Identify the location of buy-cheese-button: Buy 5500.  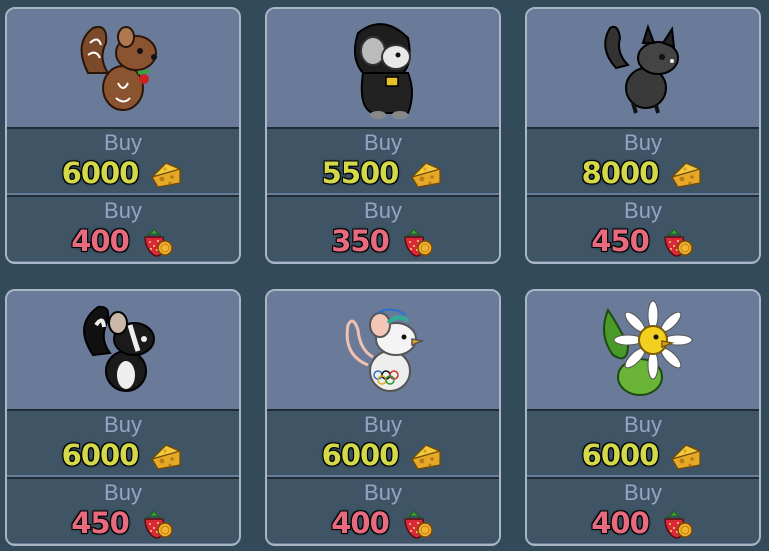
(383, 160).